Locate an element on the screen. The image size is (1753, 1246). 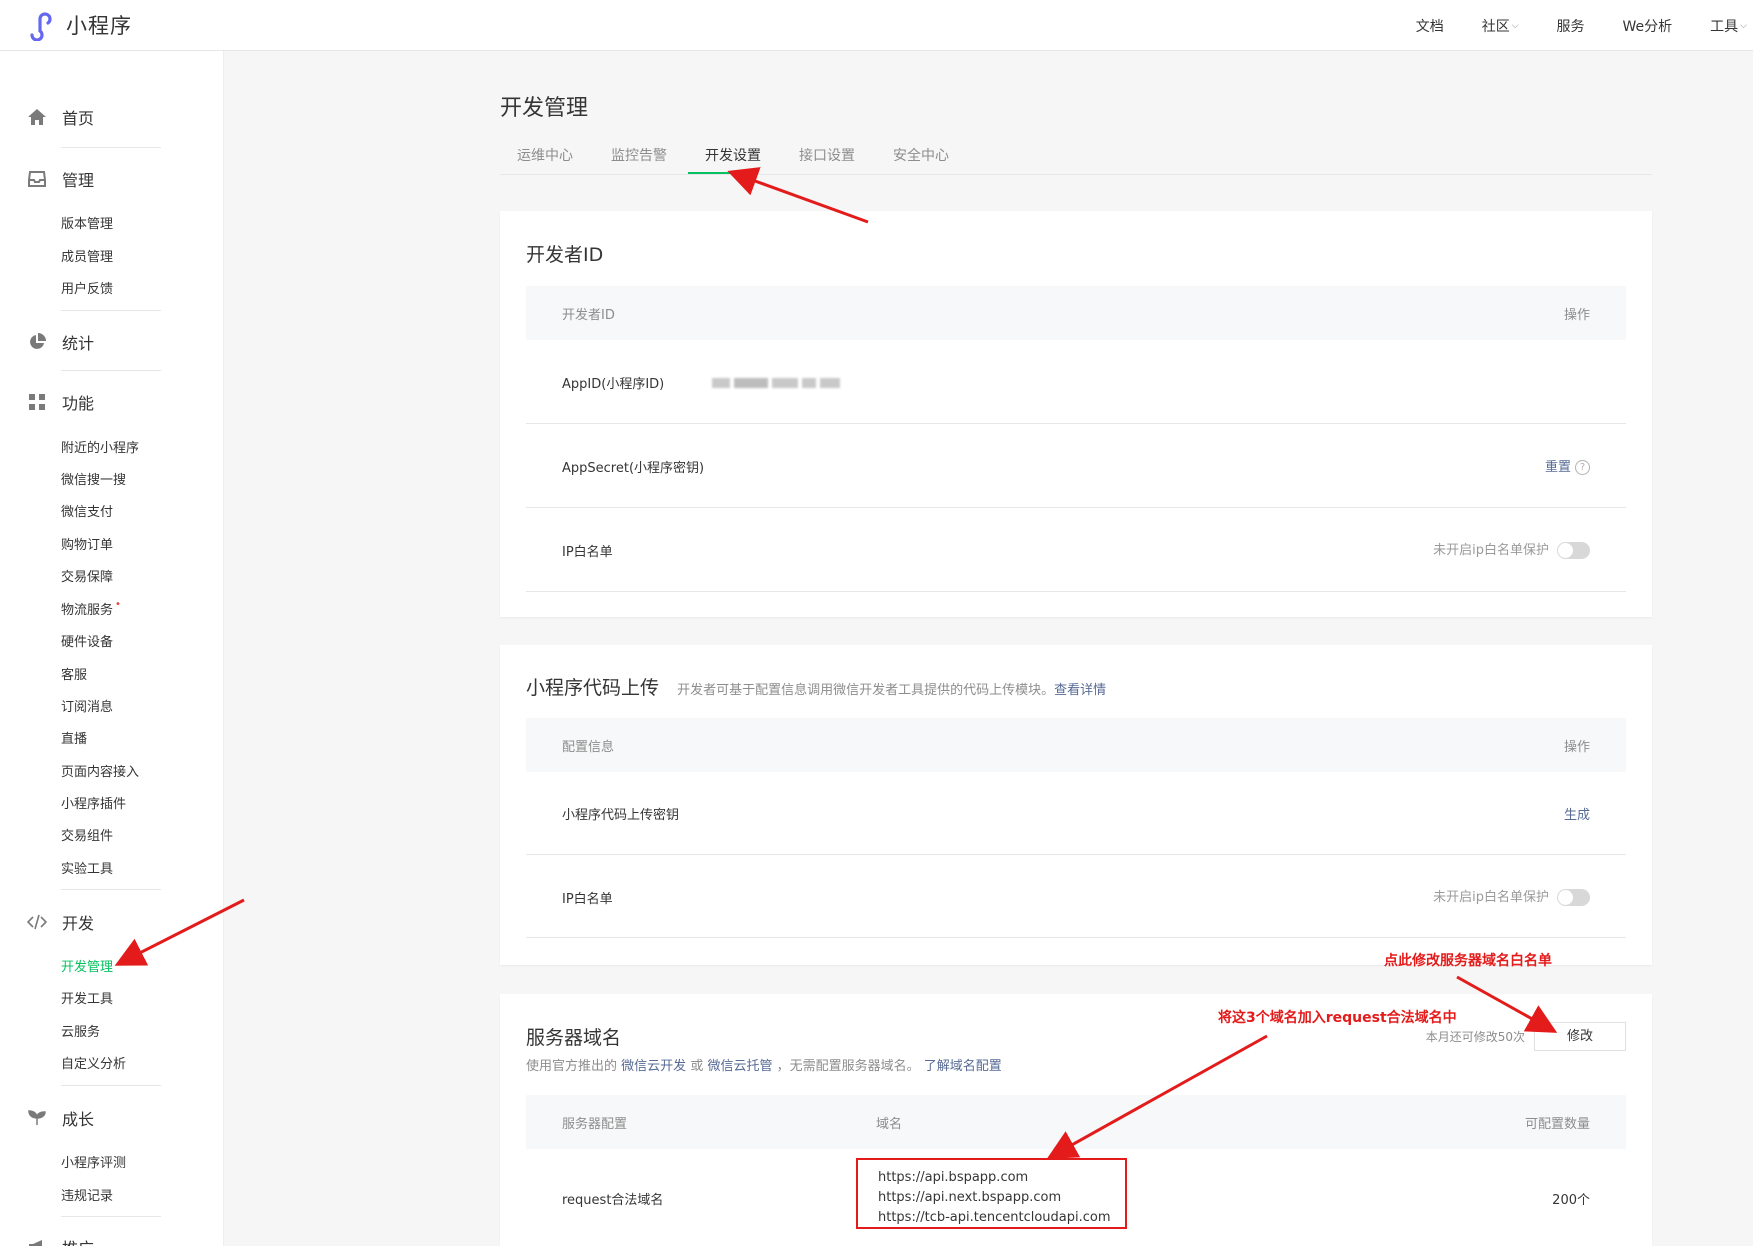
sidebar-item-guarantee: 交易保障 is located at coordinates (87, 575).